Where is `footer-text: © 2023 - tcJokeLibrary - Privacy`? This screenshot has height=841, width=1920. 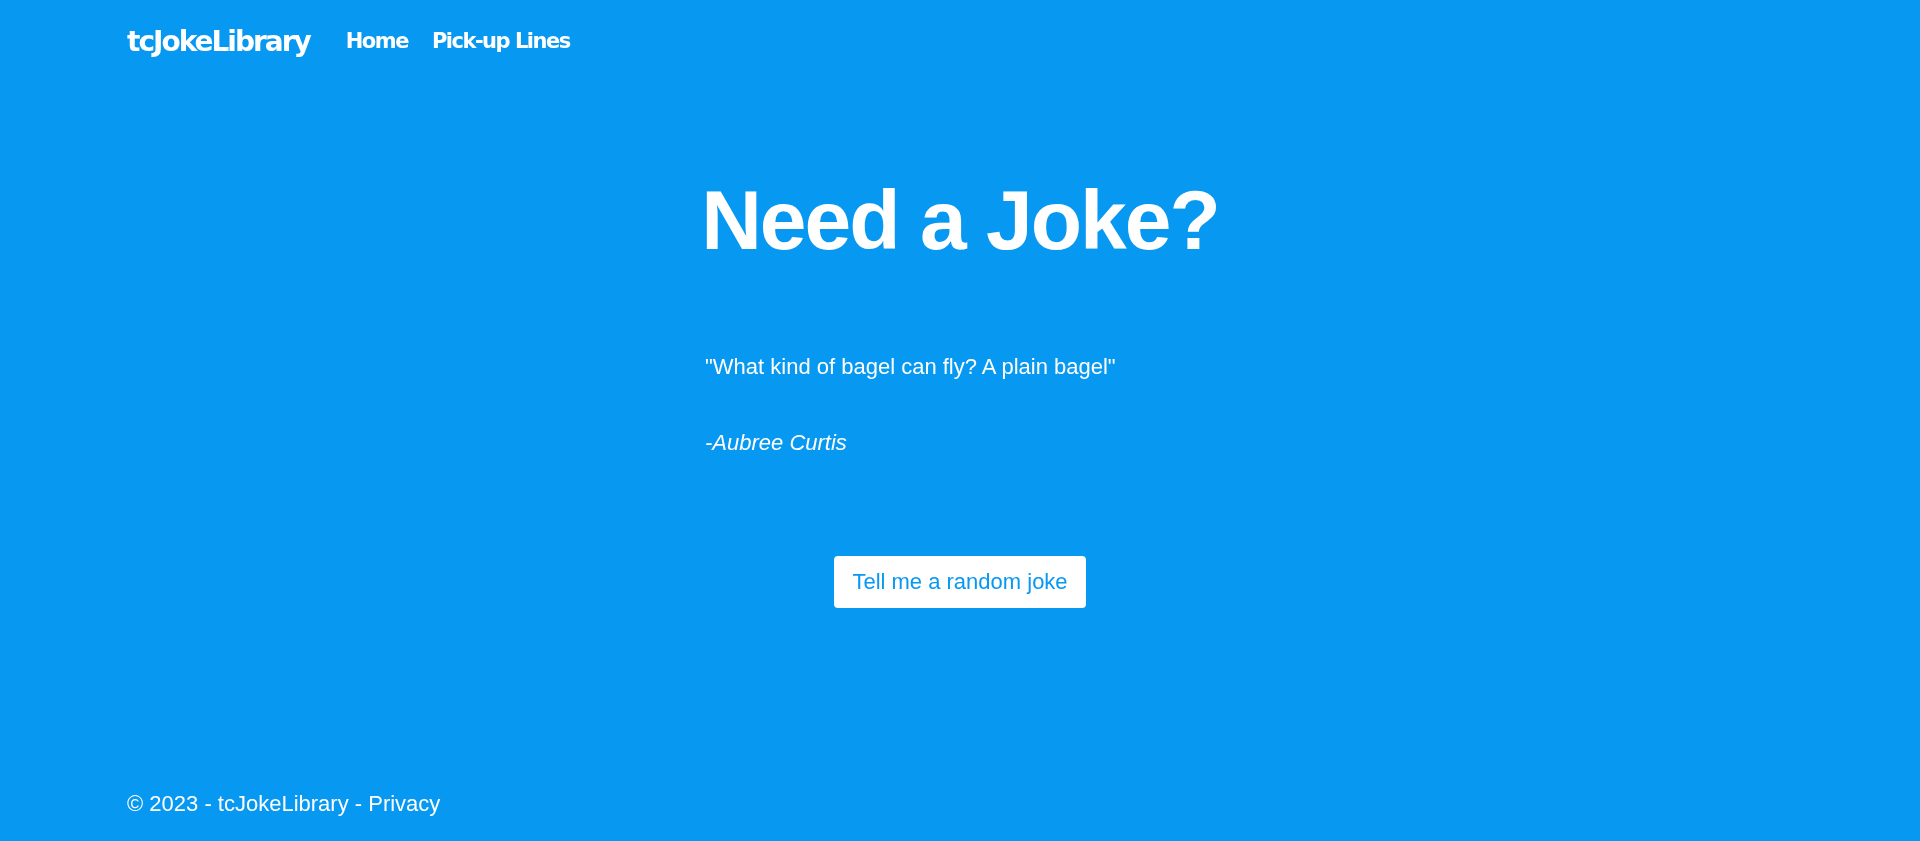
footer-text: © 2023 - tcJokeLibrary - Privacy is located at coordinates (284, 804).